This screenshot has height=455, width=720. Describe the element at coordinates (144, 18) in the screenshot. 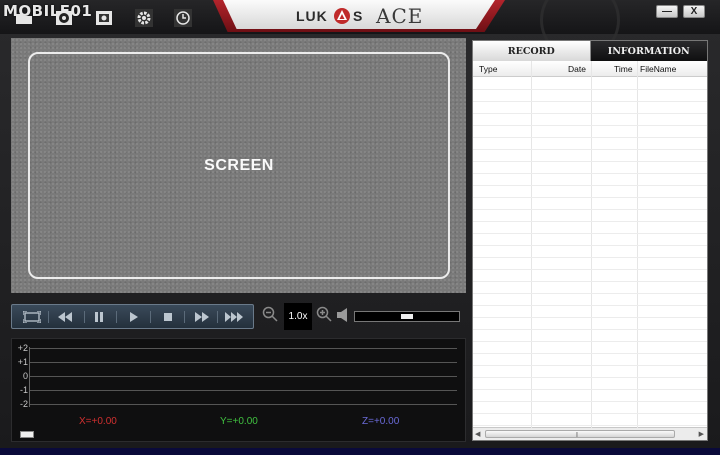

I see `gear-icon` at that location.